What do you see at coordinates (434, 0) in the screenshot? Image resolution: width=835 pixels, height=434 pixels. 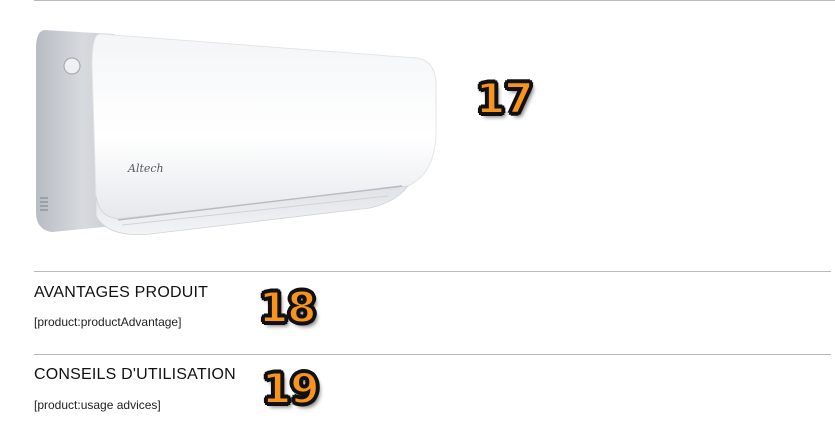 I see `top-divider` at bounding box center [434, 0].